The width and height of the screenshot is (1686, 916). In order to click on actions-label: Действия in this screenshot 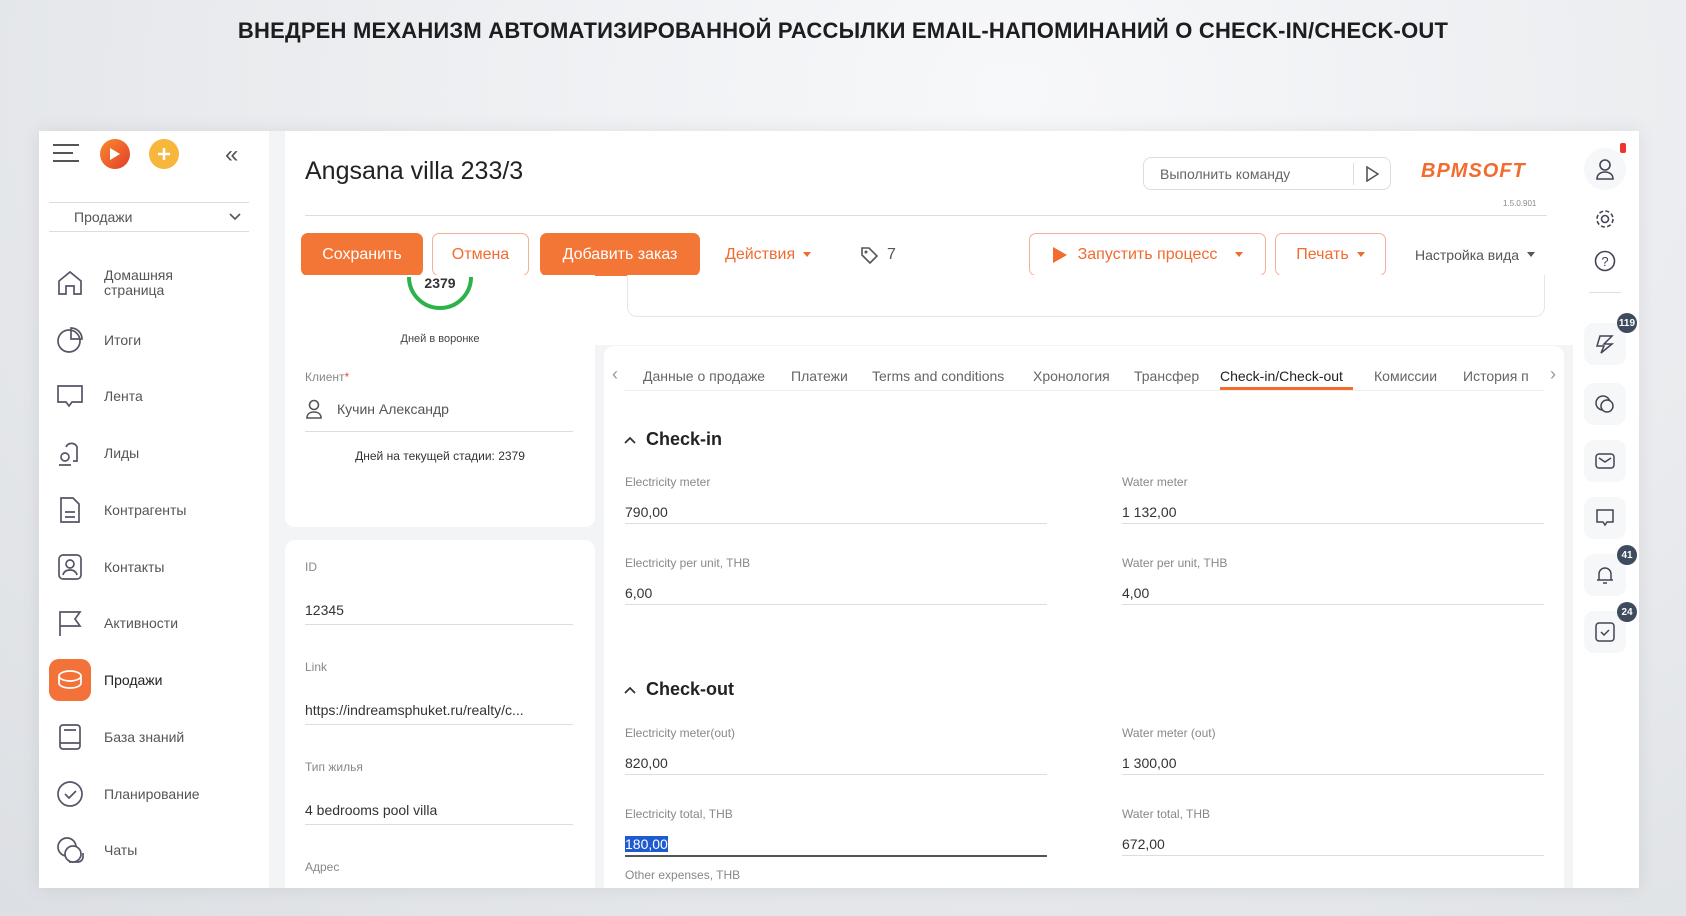, I will do `click(760, 254)`.